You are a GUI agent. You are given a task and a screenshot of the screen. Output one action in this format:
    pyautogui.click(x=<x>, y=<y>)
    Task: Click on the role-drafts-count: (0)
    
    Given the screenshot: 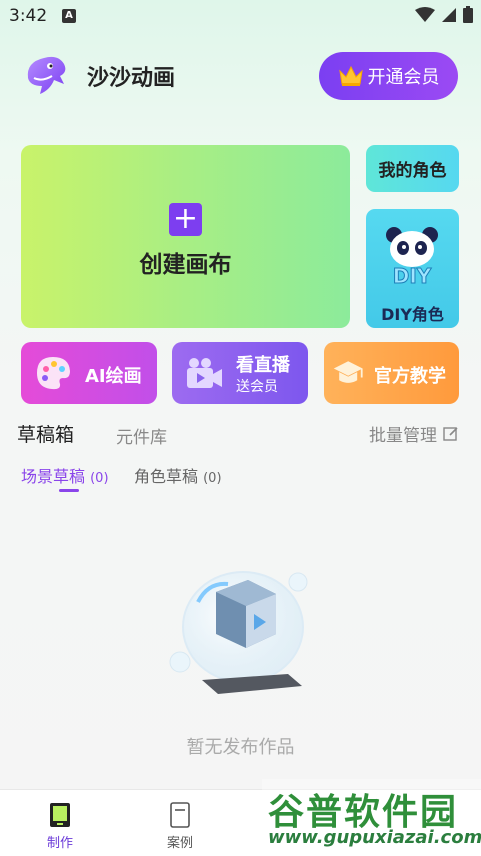 What is the action you would take?
    pyautogui.click(x=212, y=478)
    